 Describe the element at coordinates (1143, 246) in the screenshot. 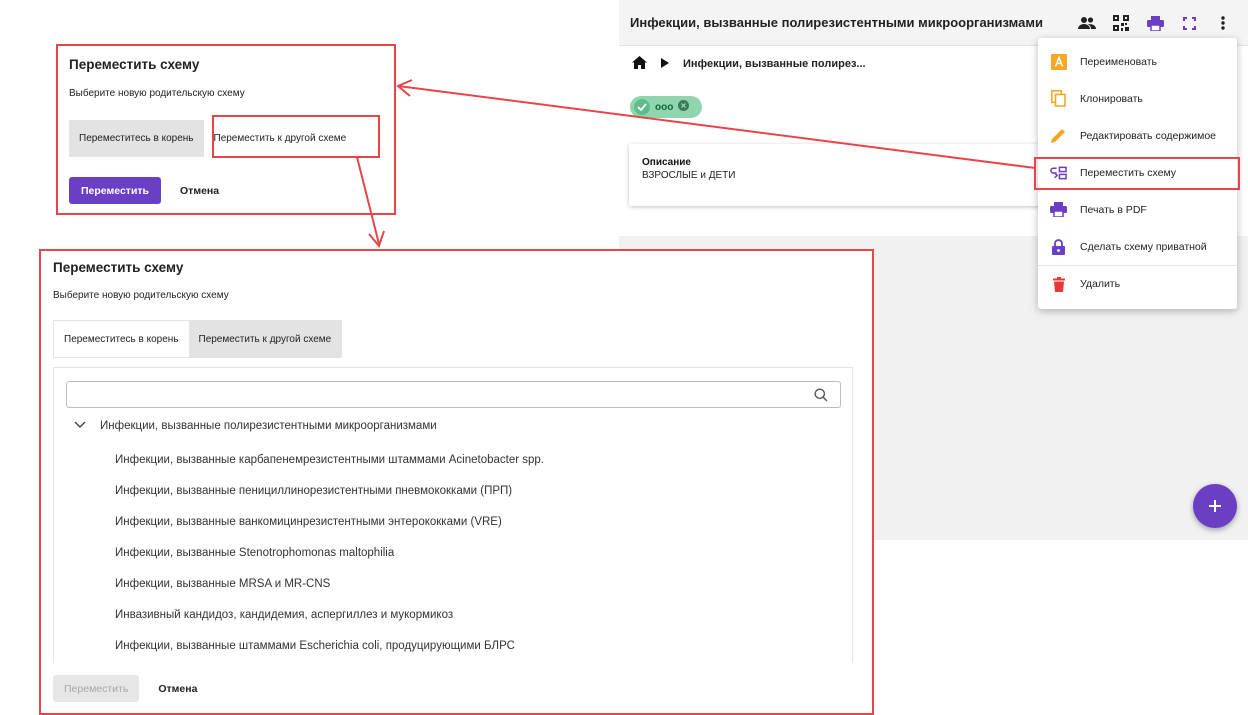

I see `menu-item-label: Сделать схему приватной` at that location.